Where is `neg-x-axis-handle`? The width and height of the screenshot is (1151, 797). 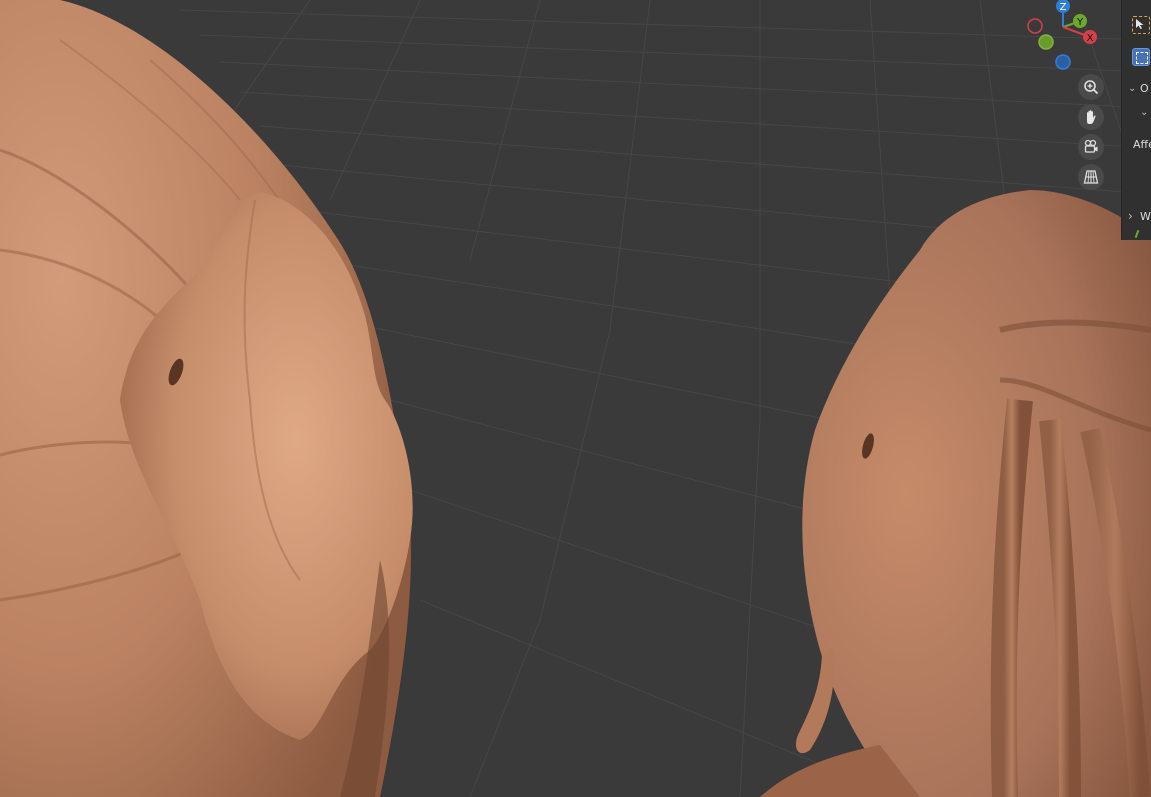 neg-x-axis-handle is located at coordinates (1035, 26).